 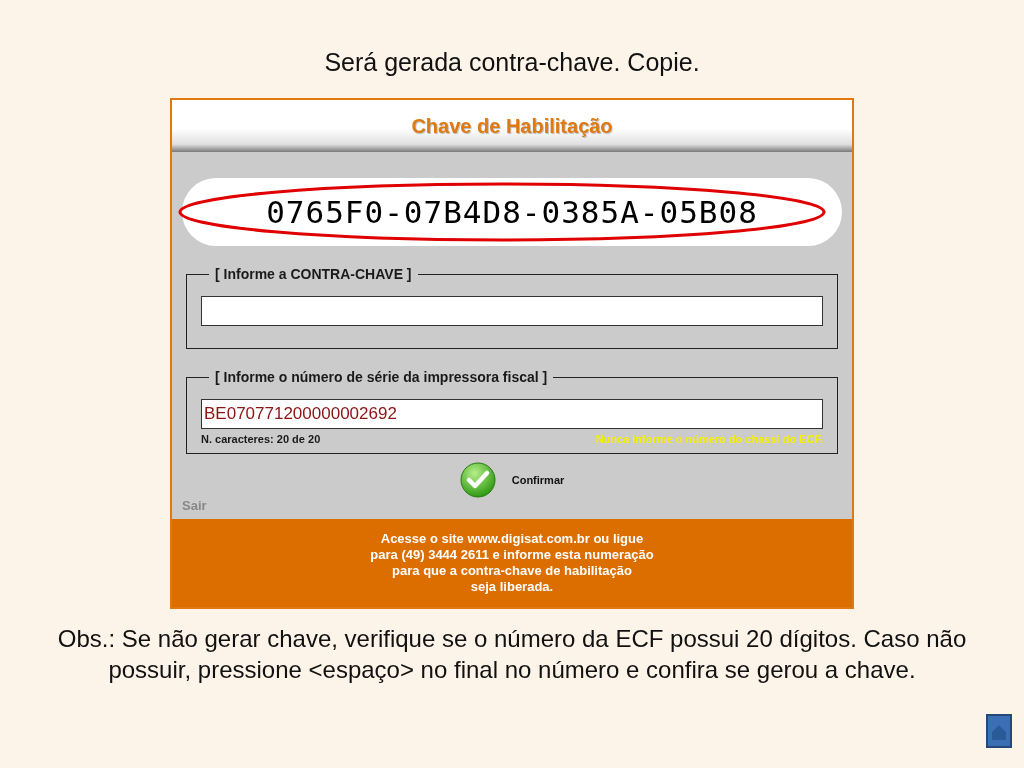 What do you see at coordinates (512, 212) in the screenshot?
I see `generated-key: 0765F0-07B4D8-0385A-05B08` at bounding box center [512, 212].